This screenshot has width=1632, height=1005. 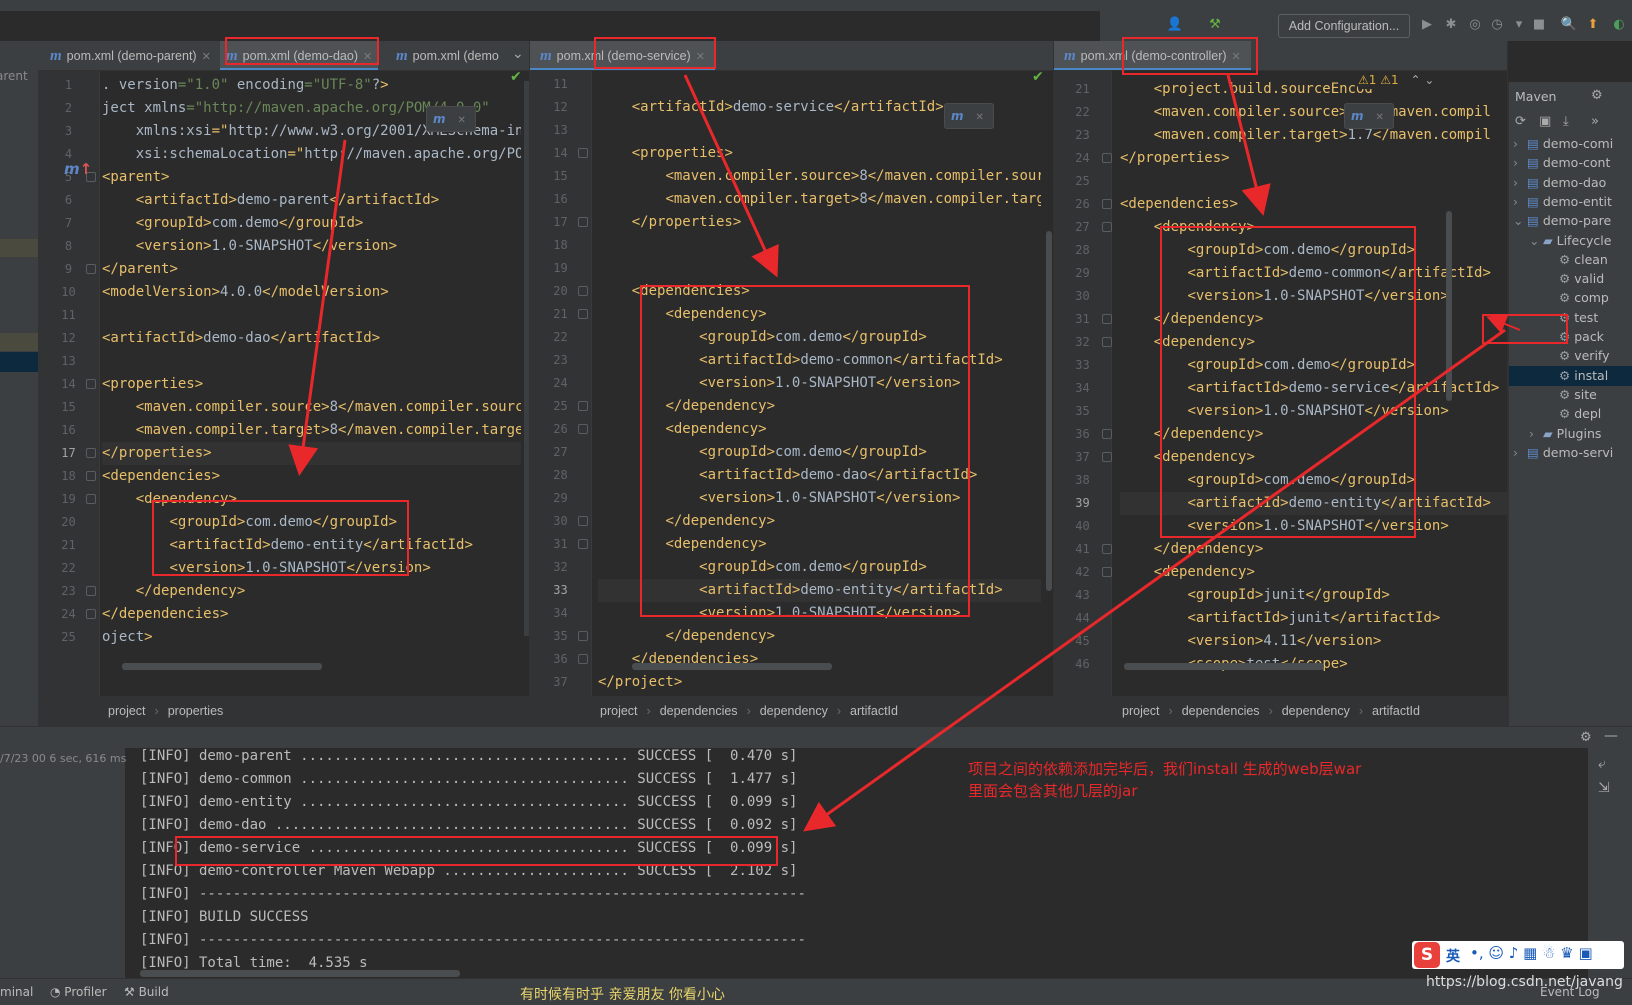 What do you see at coordinates (146, 992) in the screenshot?
I see `build-tab: ⚒ Build` at bounding box center [146, 992].